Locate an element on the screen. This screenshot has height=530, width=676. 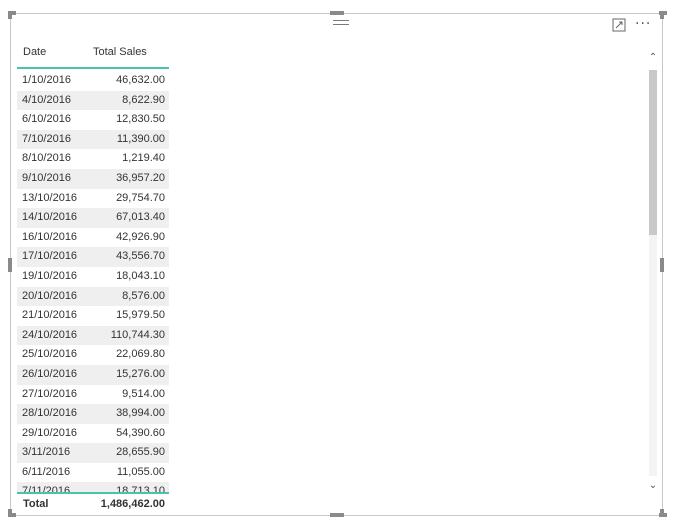
cell-date: 13/10/2016 is located at coordinates (50, 197).